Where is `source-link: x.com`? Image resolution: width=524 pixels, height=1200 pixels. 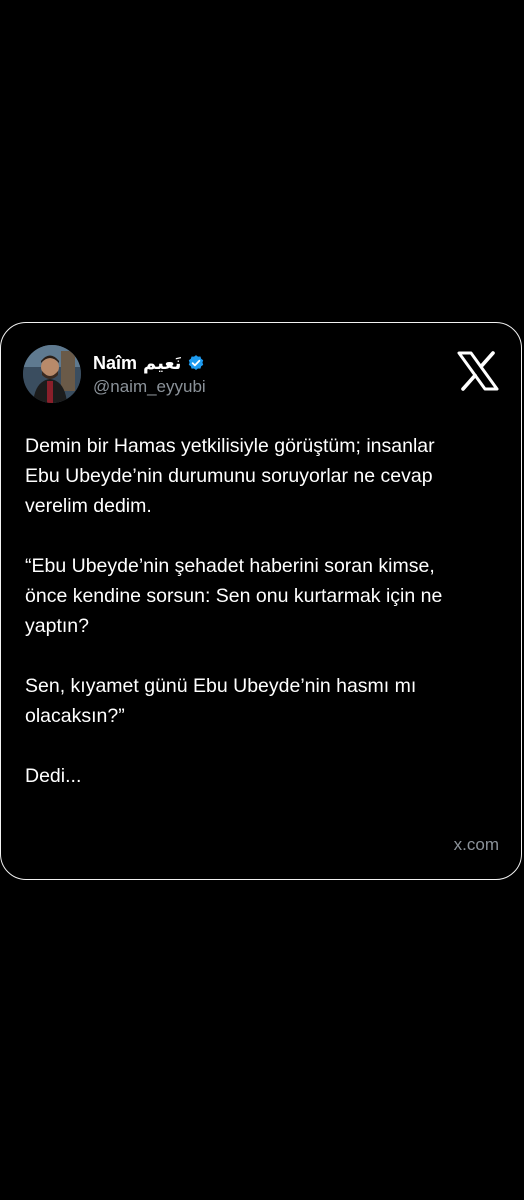
source-link: x.com is located at coordinates (476, 845).